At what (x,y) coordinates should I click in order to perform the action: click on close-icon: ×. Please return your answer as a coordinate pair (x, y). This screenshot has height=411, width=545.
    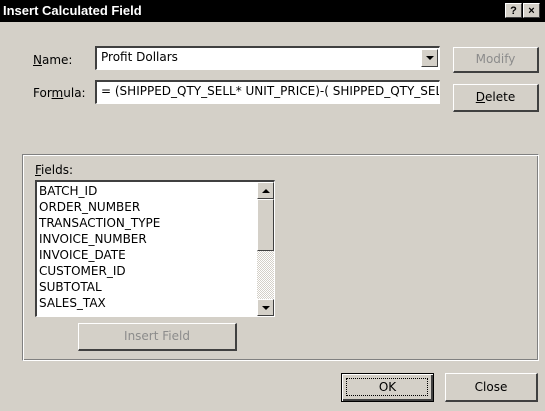
    Looking at the image, I should click on (531, 10).